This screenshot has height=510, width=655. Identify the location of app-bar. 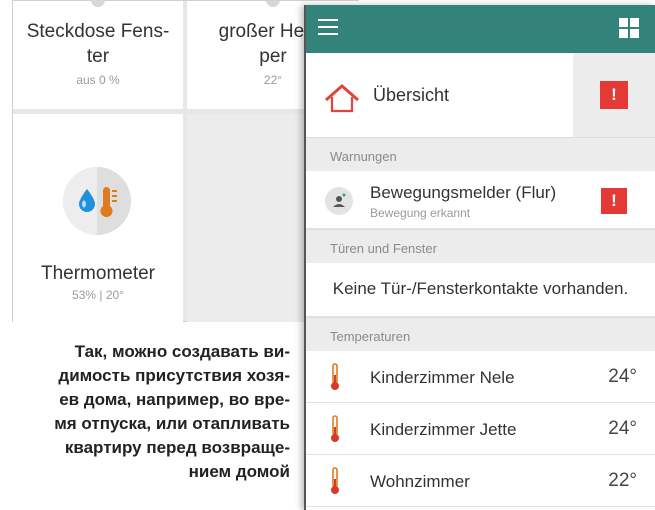
(480, 29).